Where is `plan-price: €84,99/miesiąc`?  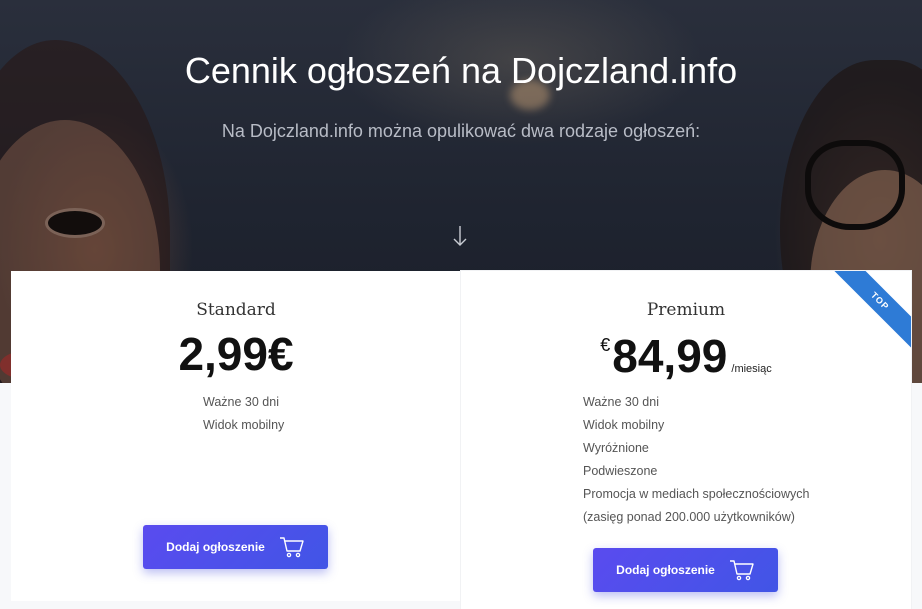
plan-price: €84,99/miesiąc is located at coordinates (686, 356).